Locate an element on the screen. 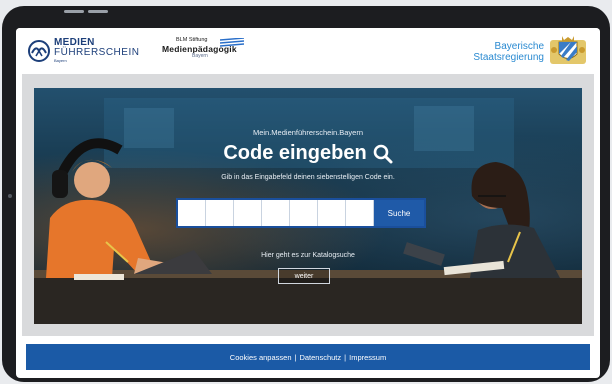  tablet-camera is located at coordinates (10, 196).